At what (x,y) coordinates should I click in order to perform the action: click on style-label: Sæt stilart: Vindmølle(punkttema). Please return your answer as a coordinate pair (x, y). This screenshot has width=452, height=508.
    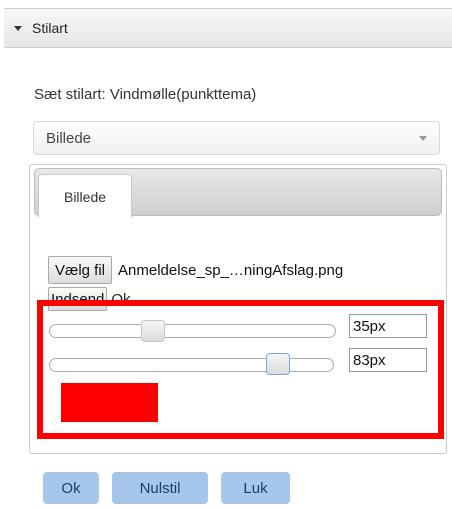
    Looking at the image, I should click on (145, 94).